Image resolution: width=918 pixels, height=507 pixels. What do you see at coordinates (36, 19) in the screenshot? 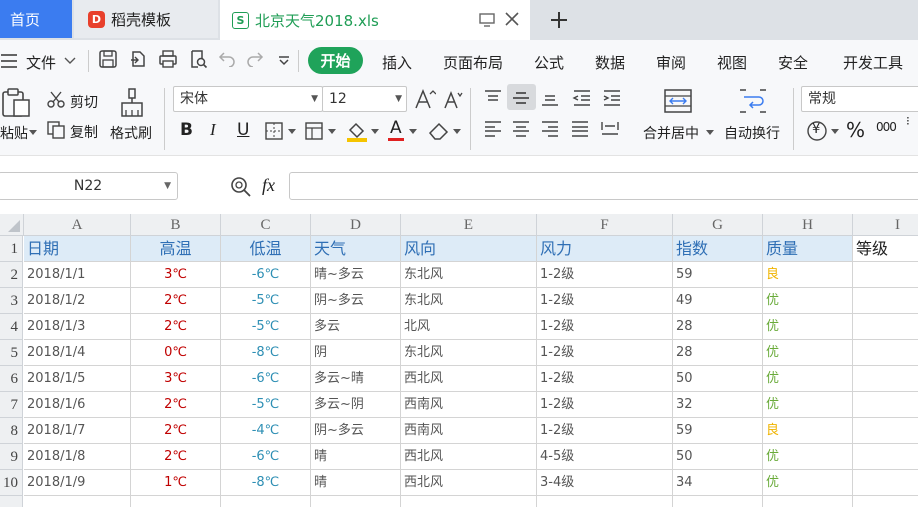
I see `tab-home: 首页` at bounding box center [36, 19].